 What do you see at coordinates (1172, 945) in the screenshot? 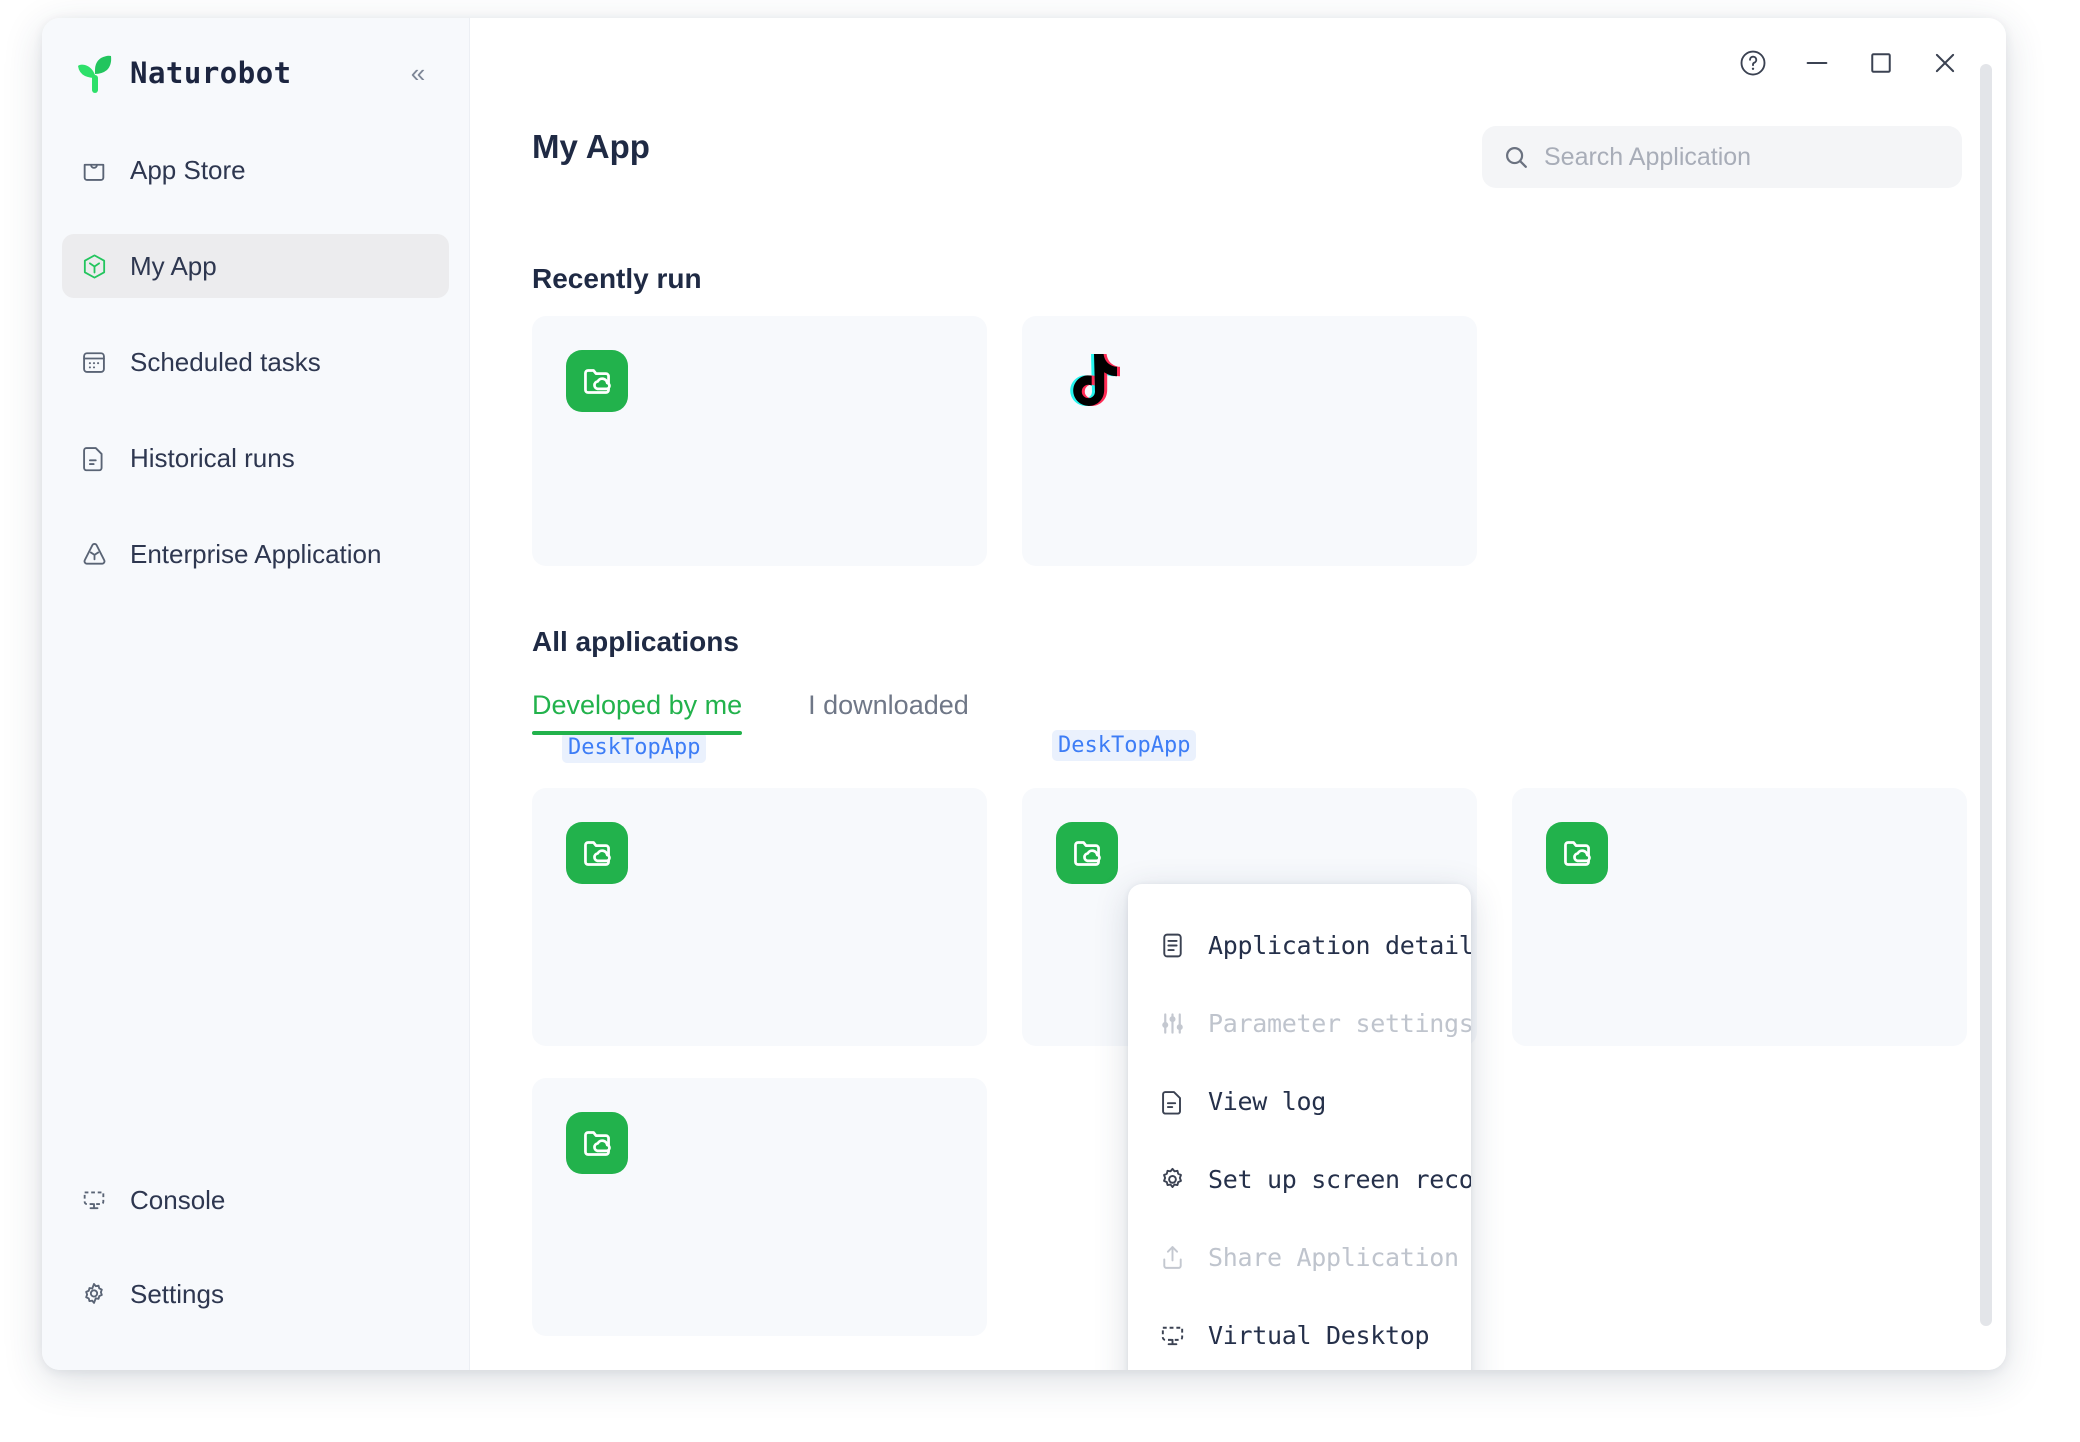
I see `document-lines-icon` at bounding box center [1172, 945].